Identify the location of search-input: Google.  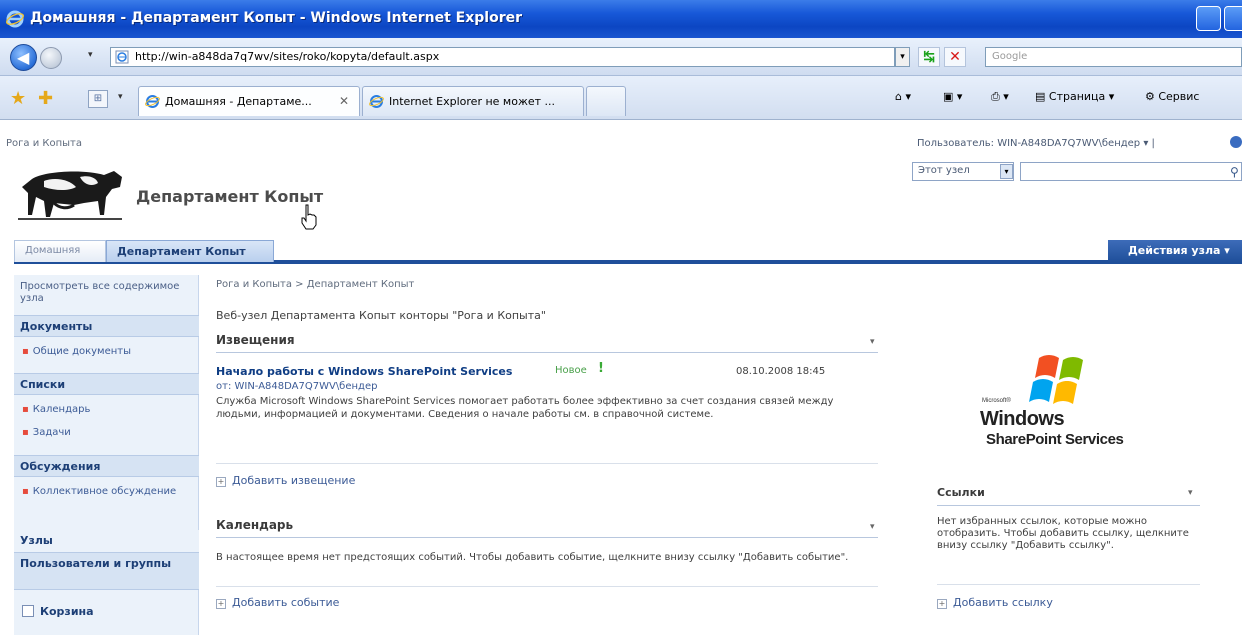
(1113, 57).